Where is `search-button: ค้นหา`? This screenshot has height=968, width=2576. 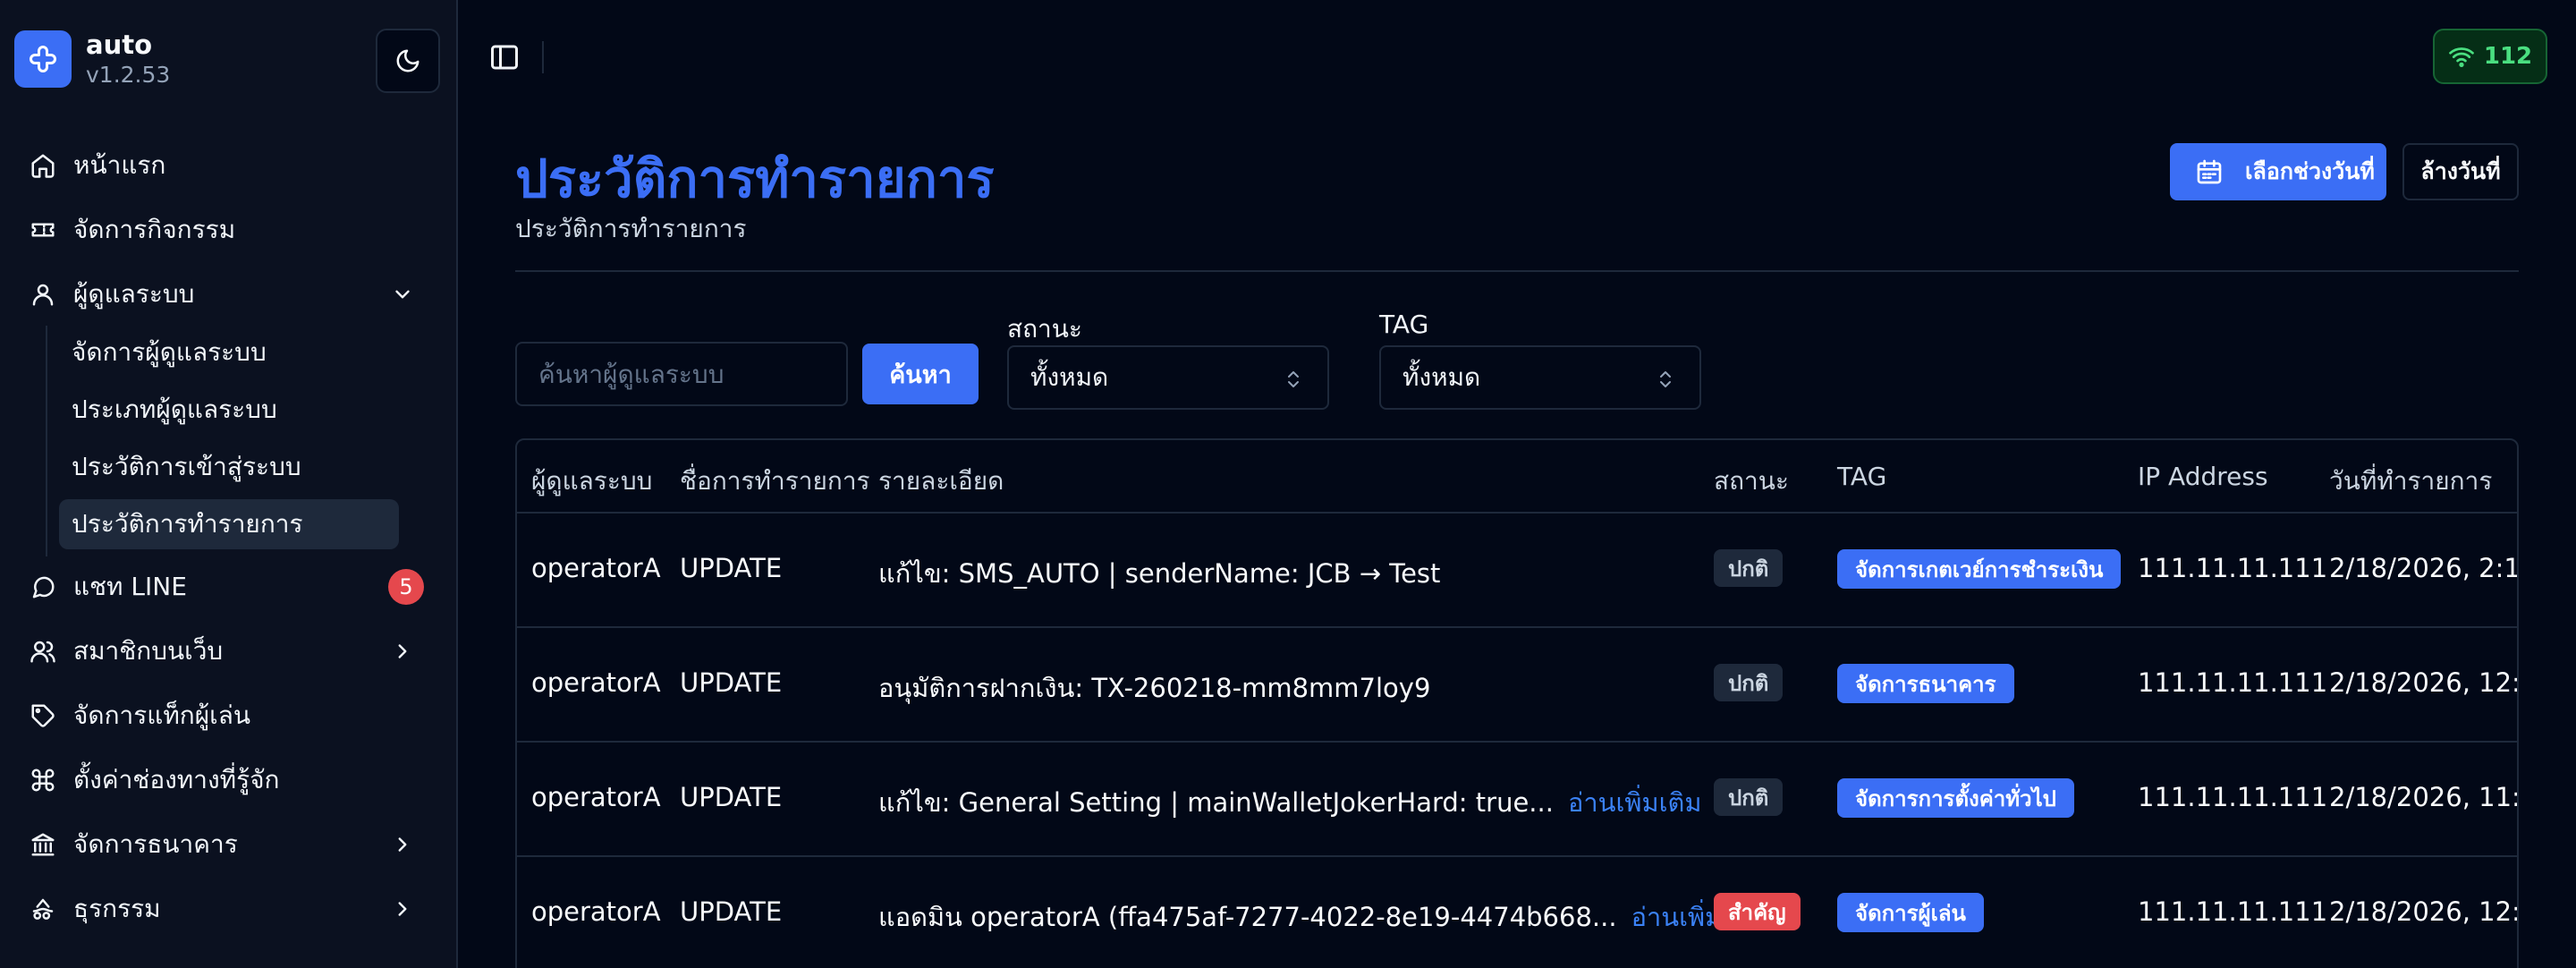
search-button: ค้นหา is located at coordinates (920, 374).